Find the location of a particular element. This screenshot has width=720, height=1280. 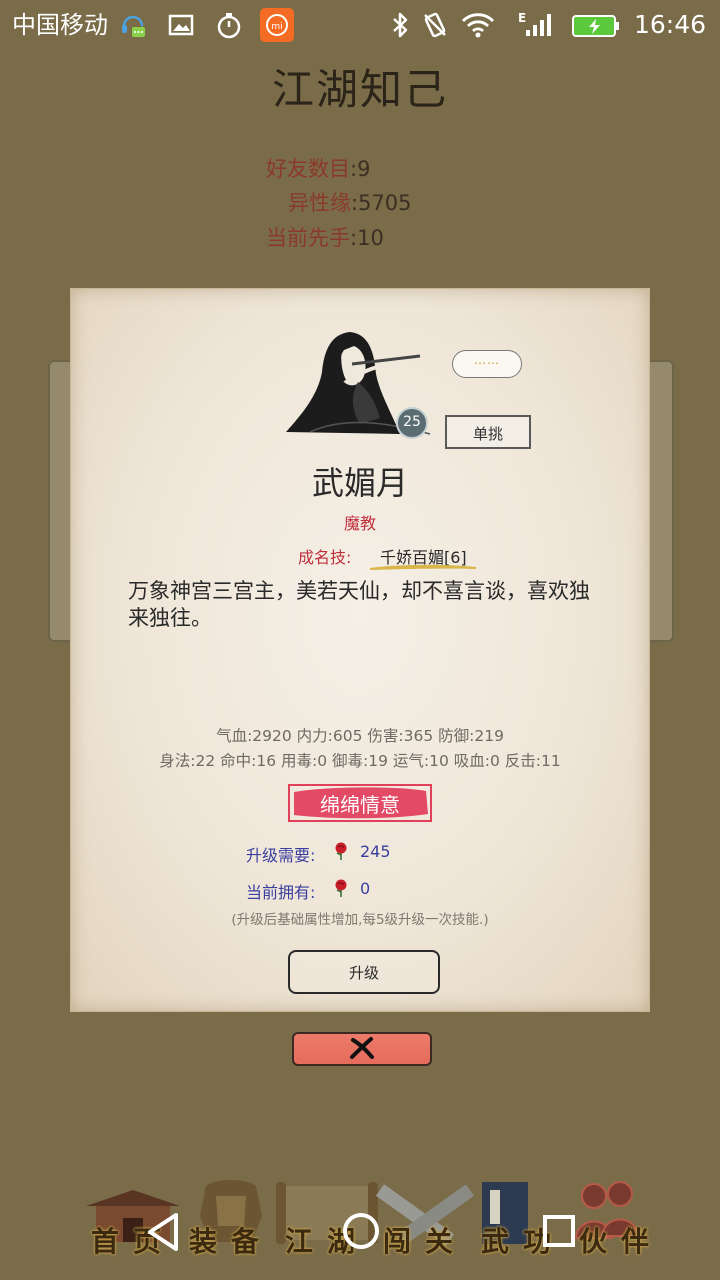

stat-initiative: 当前先手:10 is located at coordinates (325, 238).